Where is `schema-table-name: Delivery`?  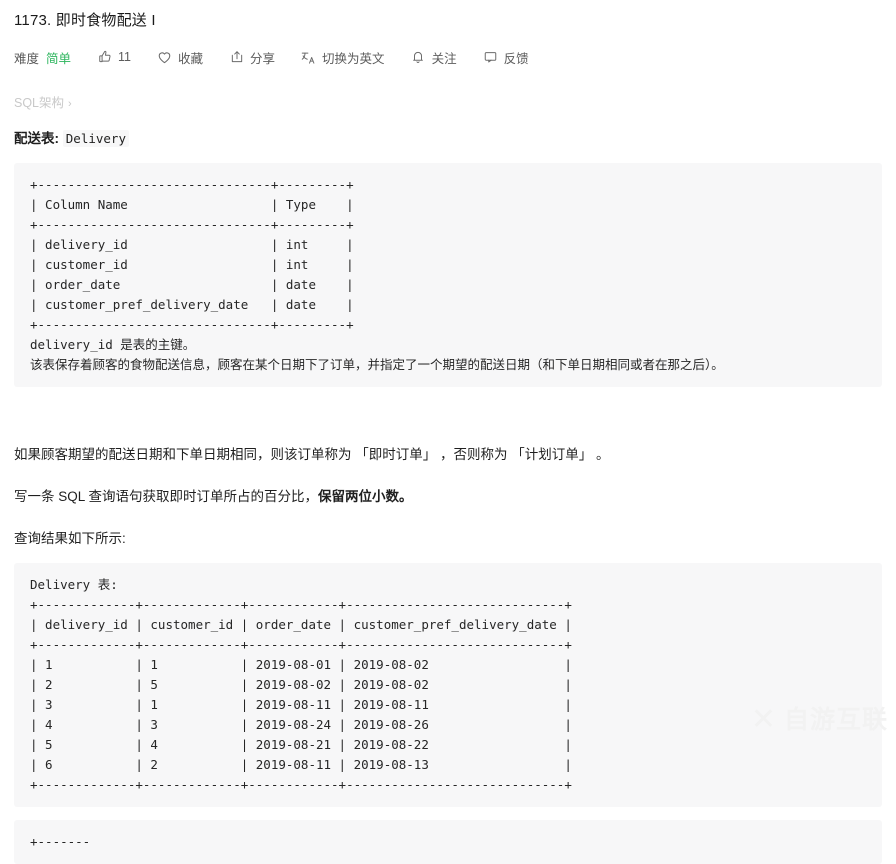 schema-table-name: Delivery is located at coordinates (95, 138).